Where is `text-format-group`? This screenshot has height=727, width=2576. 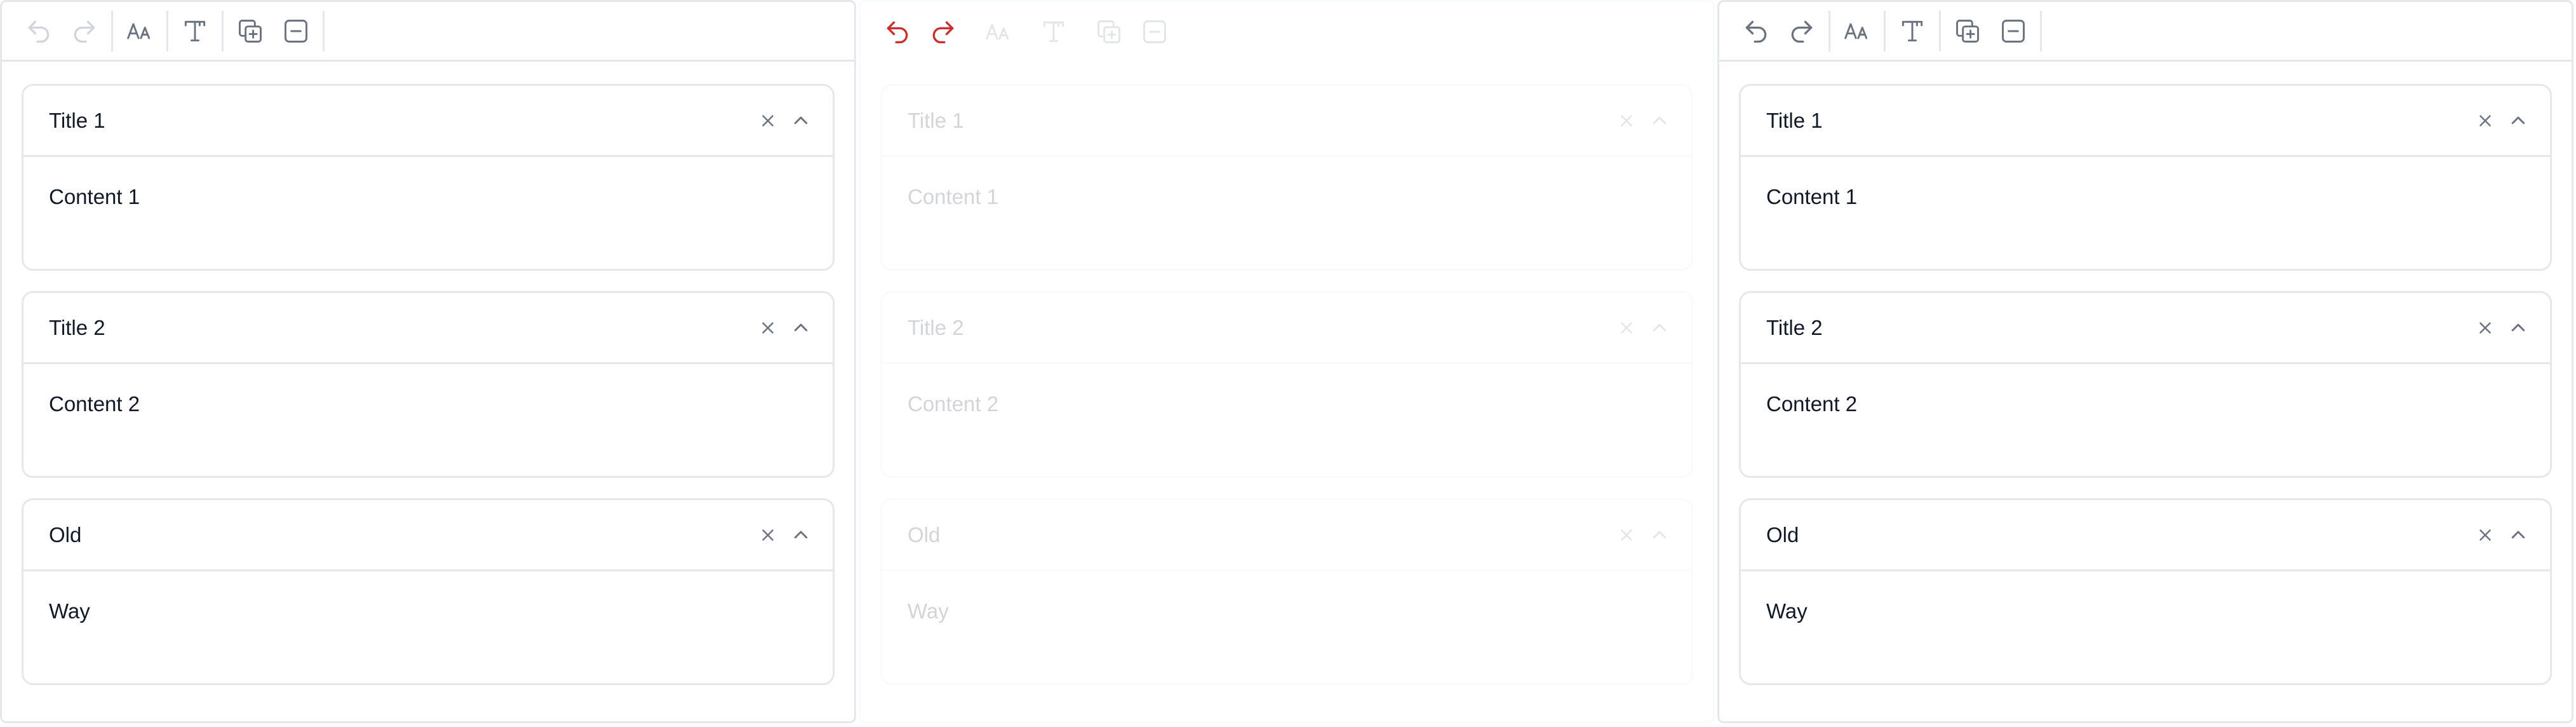 text-format-group is located at coordinates (1912, 31).